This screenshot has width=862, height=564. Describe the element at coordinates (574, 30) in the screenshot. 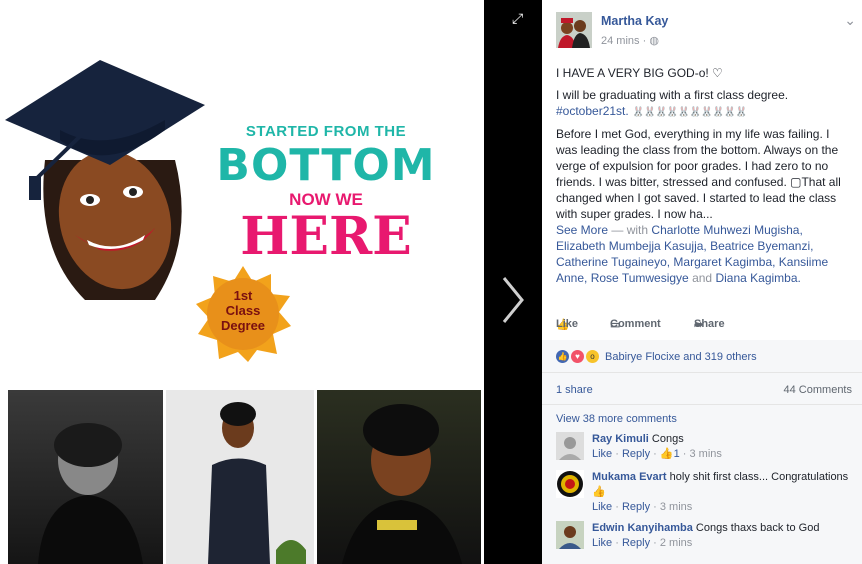

I see `author-avatar` at that location.